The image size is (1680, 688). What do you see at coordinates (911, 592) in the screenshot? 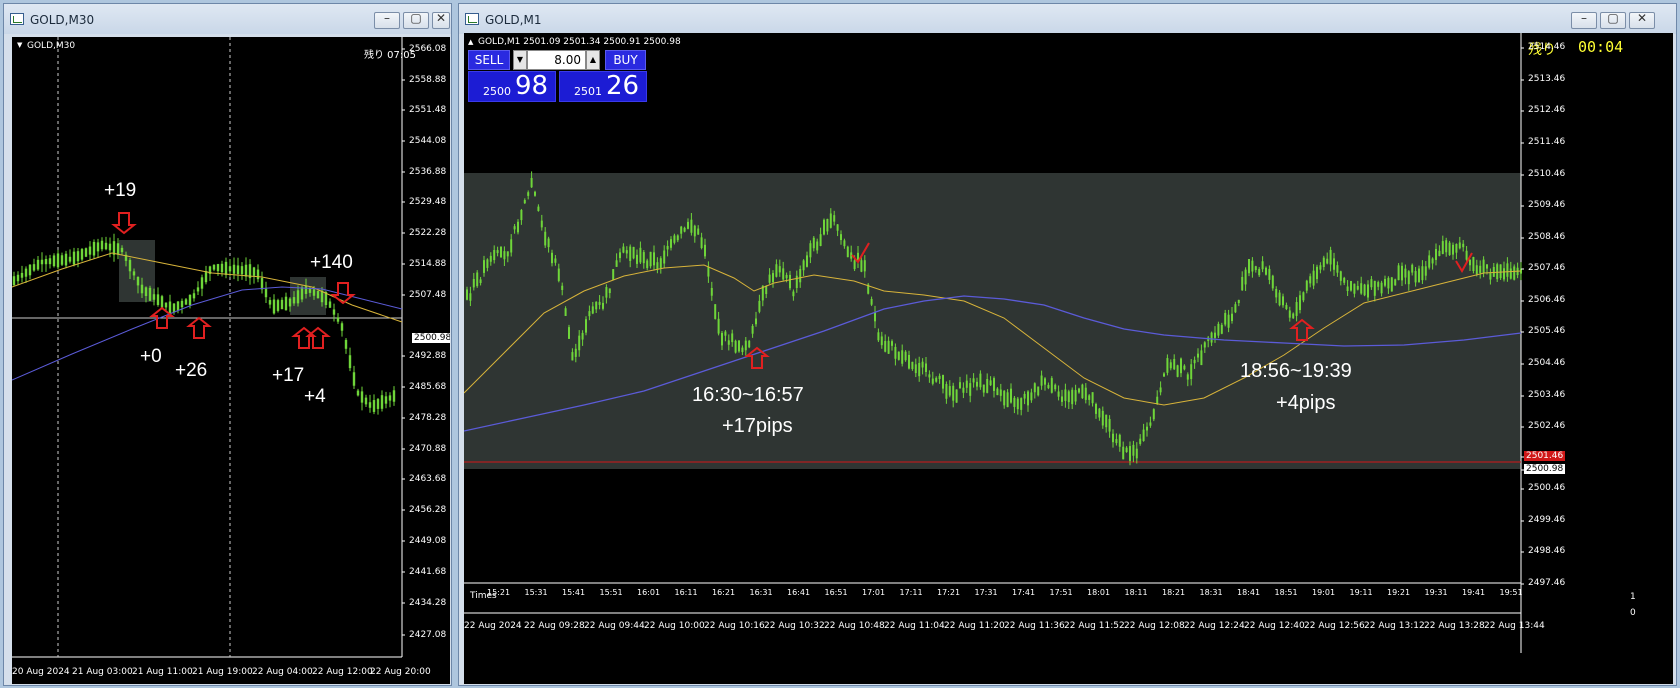
I see `right-upper-time-label: 17:11` at bounding box center [911, 592].